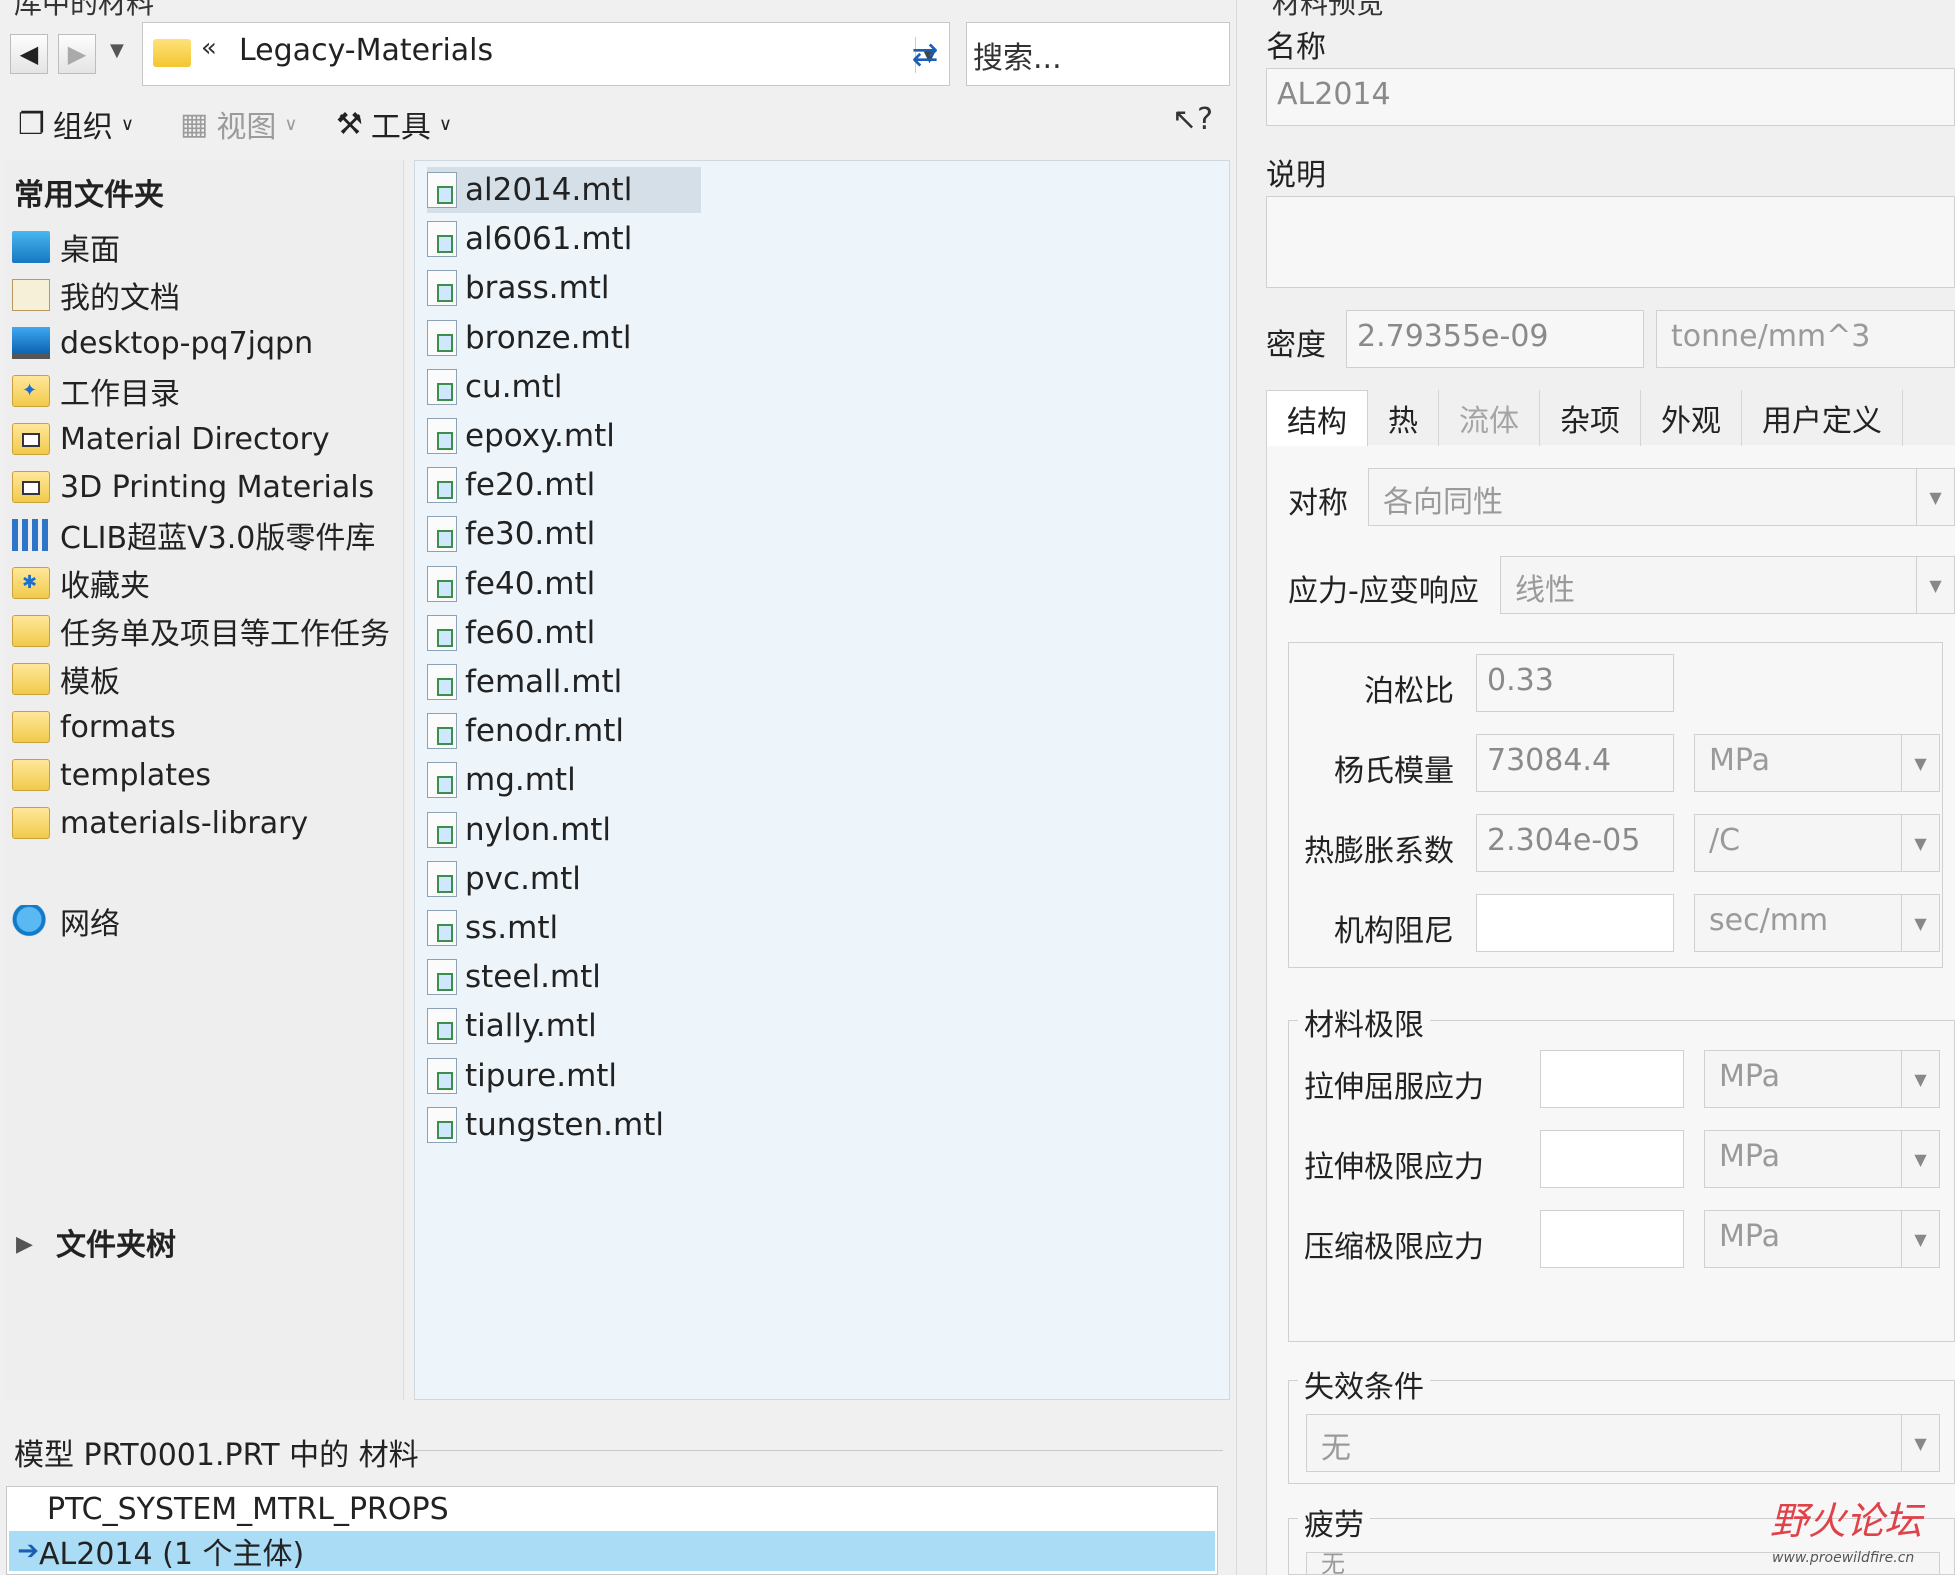 The height and width of the screenshot is (1575, 1955). What do you see at coordinates (1817, 843) in the screenshot?
I see `thermal-expansion-unit-select: /C ▼` at bounding box center [1817, 843].